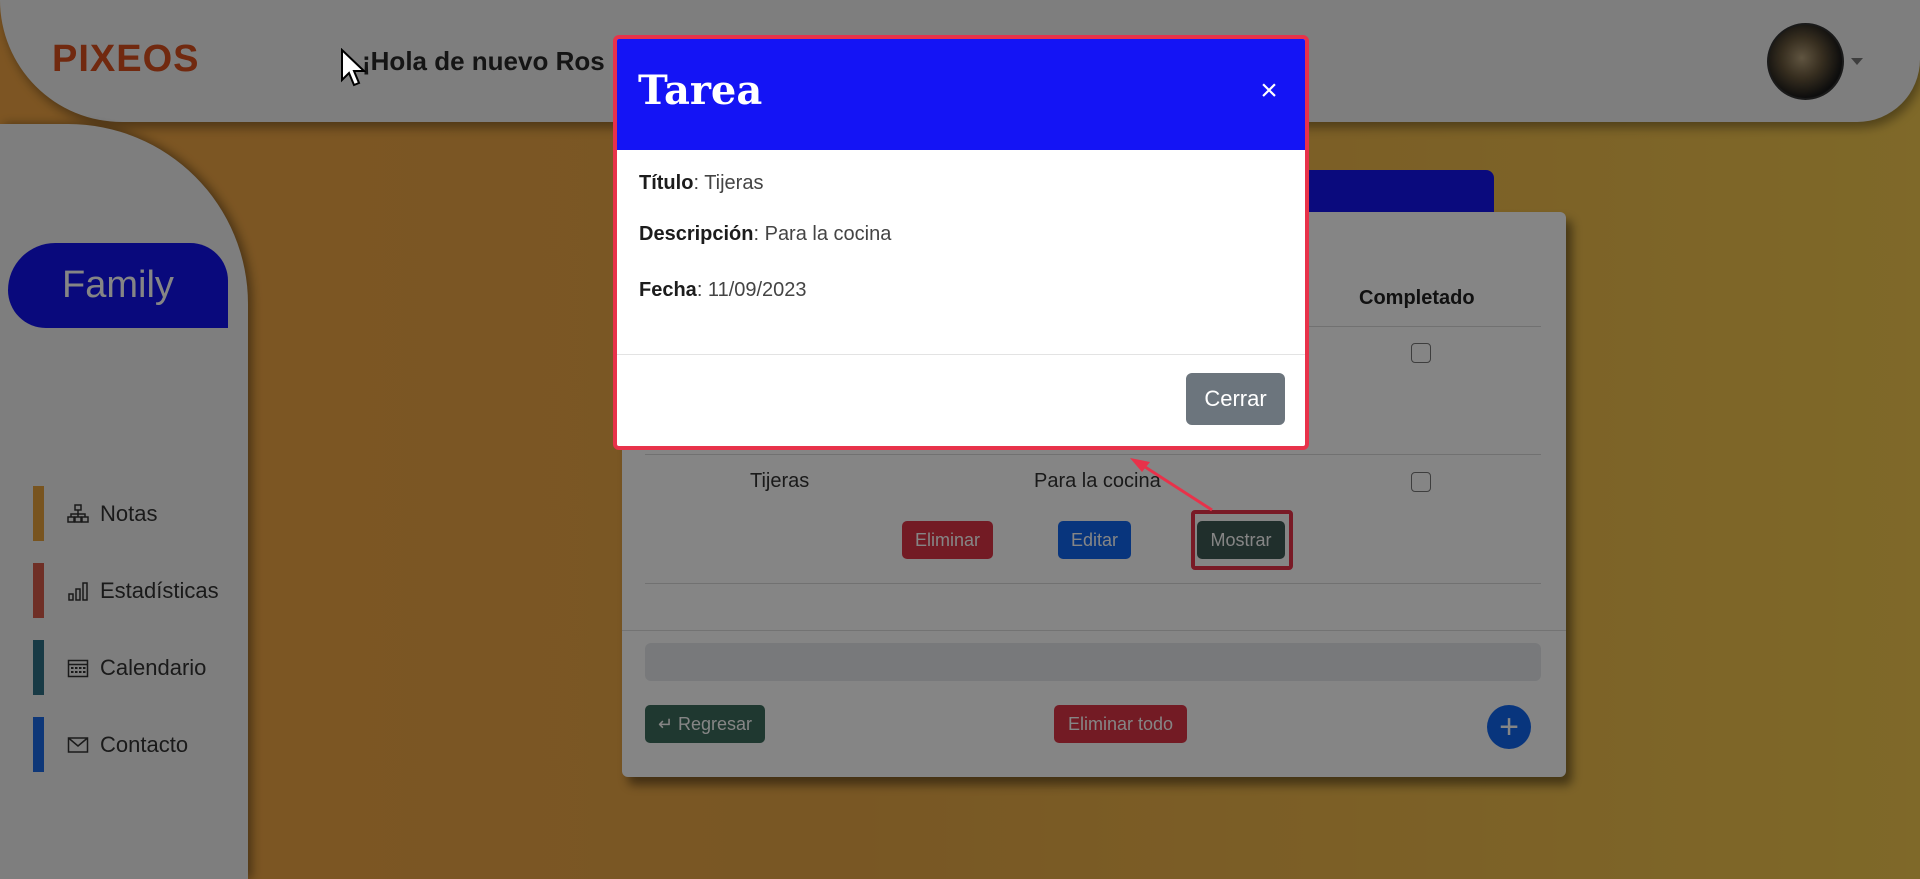 This screenshot has width=1920, height=879. Describe the element at coordinates (353, 67) in the screenshot. I see `mouse-cursor-icon` at that location.